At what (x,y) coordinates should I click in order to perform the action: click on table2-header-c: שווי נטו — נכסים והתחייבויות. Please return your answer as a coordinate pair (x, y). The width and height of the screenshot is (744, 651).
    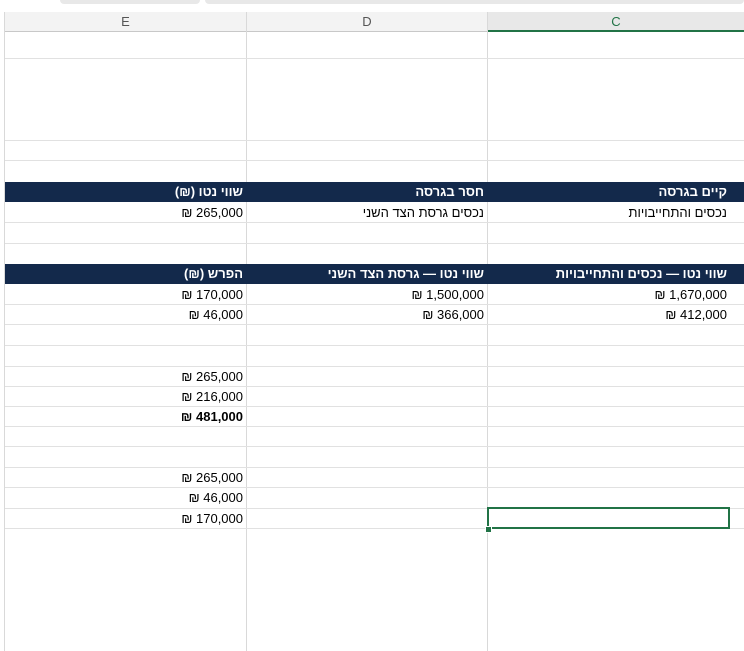
    Looking at the image, I should click on (609, 274).